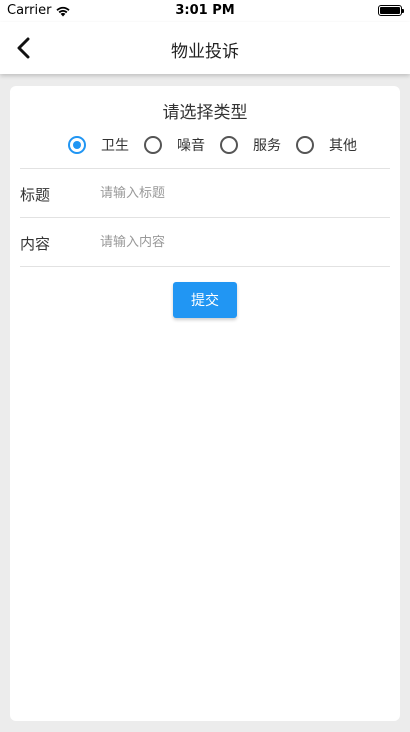  What do you see at coordinates (205, 52) in the screenshot?
I see `page-title: 物业投诉` at bounding box center [205, 52].